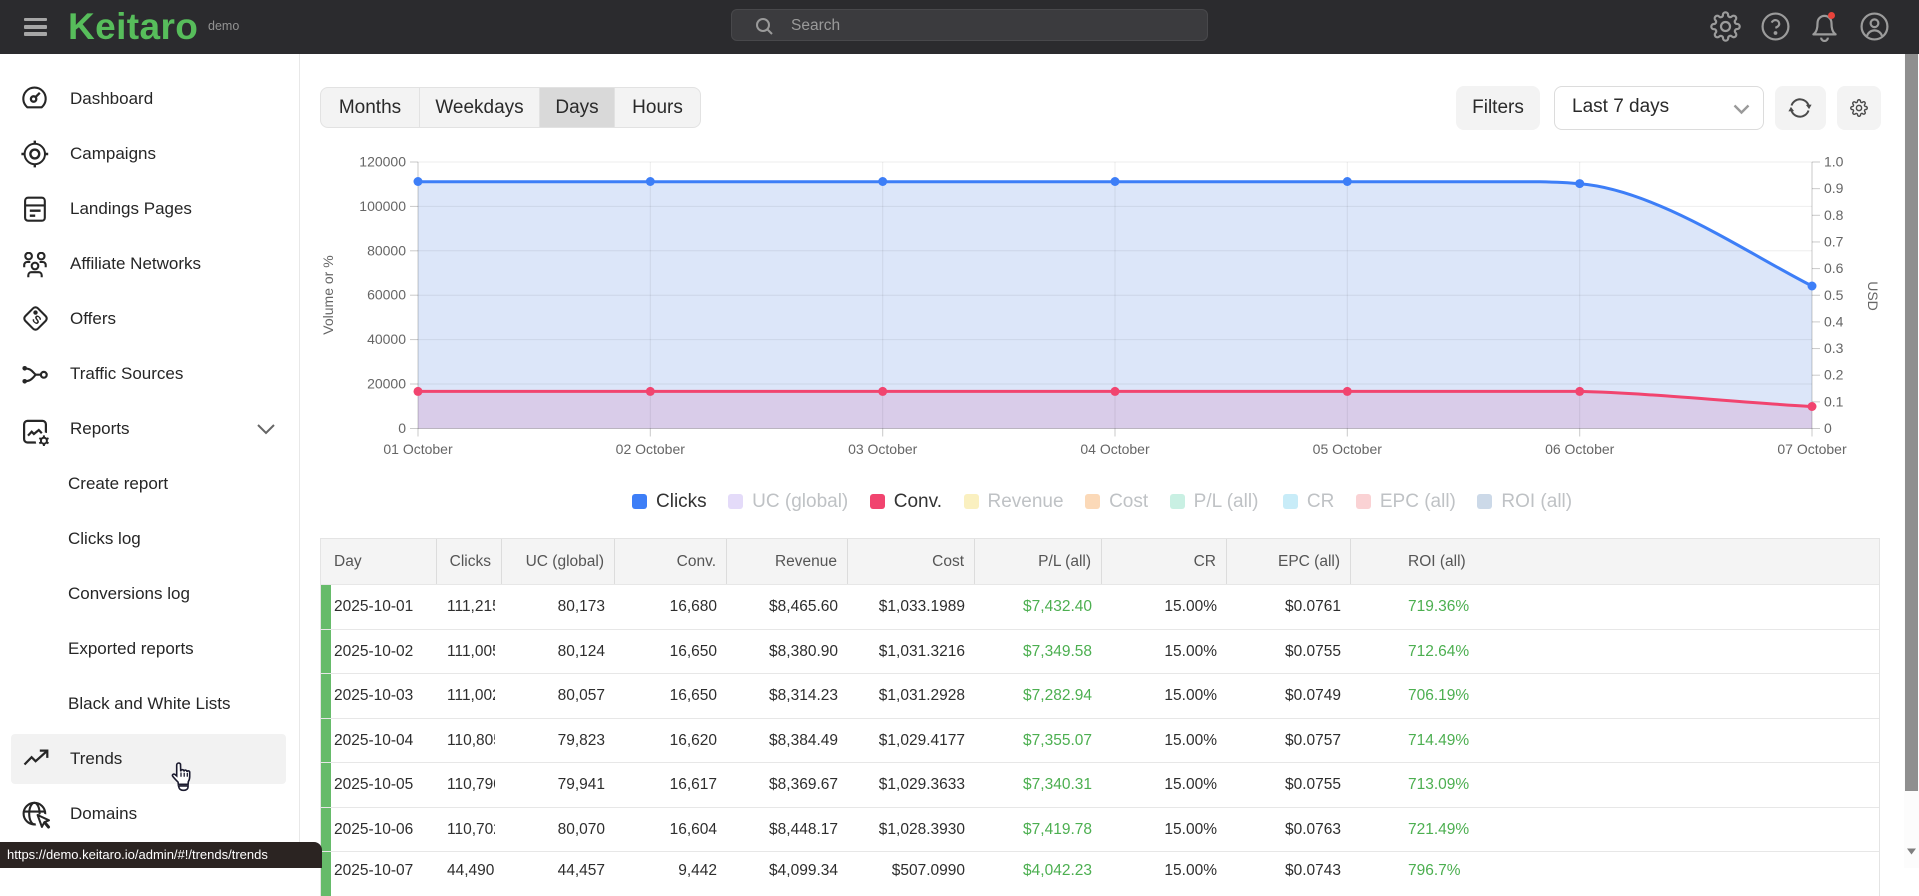 This screenshot has height=896, width=1919. Describe the element at coordinates (1834, 321) in the screenshot. I see `svg-text: 0.4` at that location.